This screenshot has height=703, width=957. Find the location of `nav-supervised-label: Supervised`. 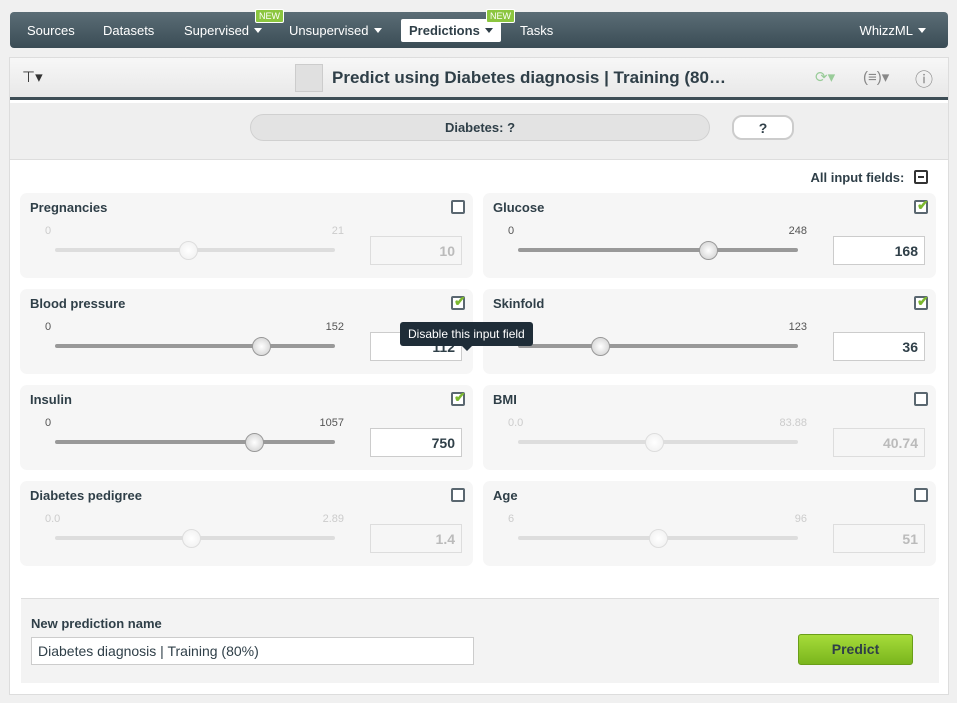

nav-supervised-label: Supervised is located at coordinates (217, 30).